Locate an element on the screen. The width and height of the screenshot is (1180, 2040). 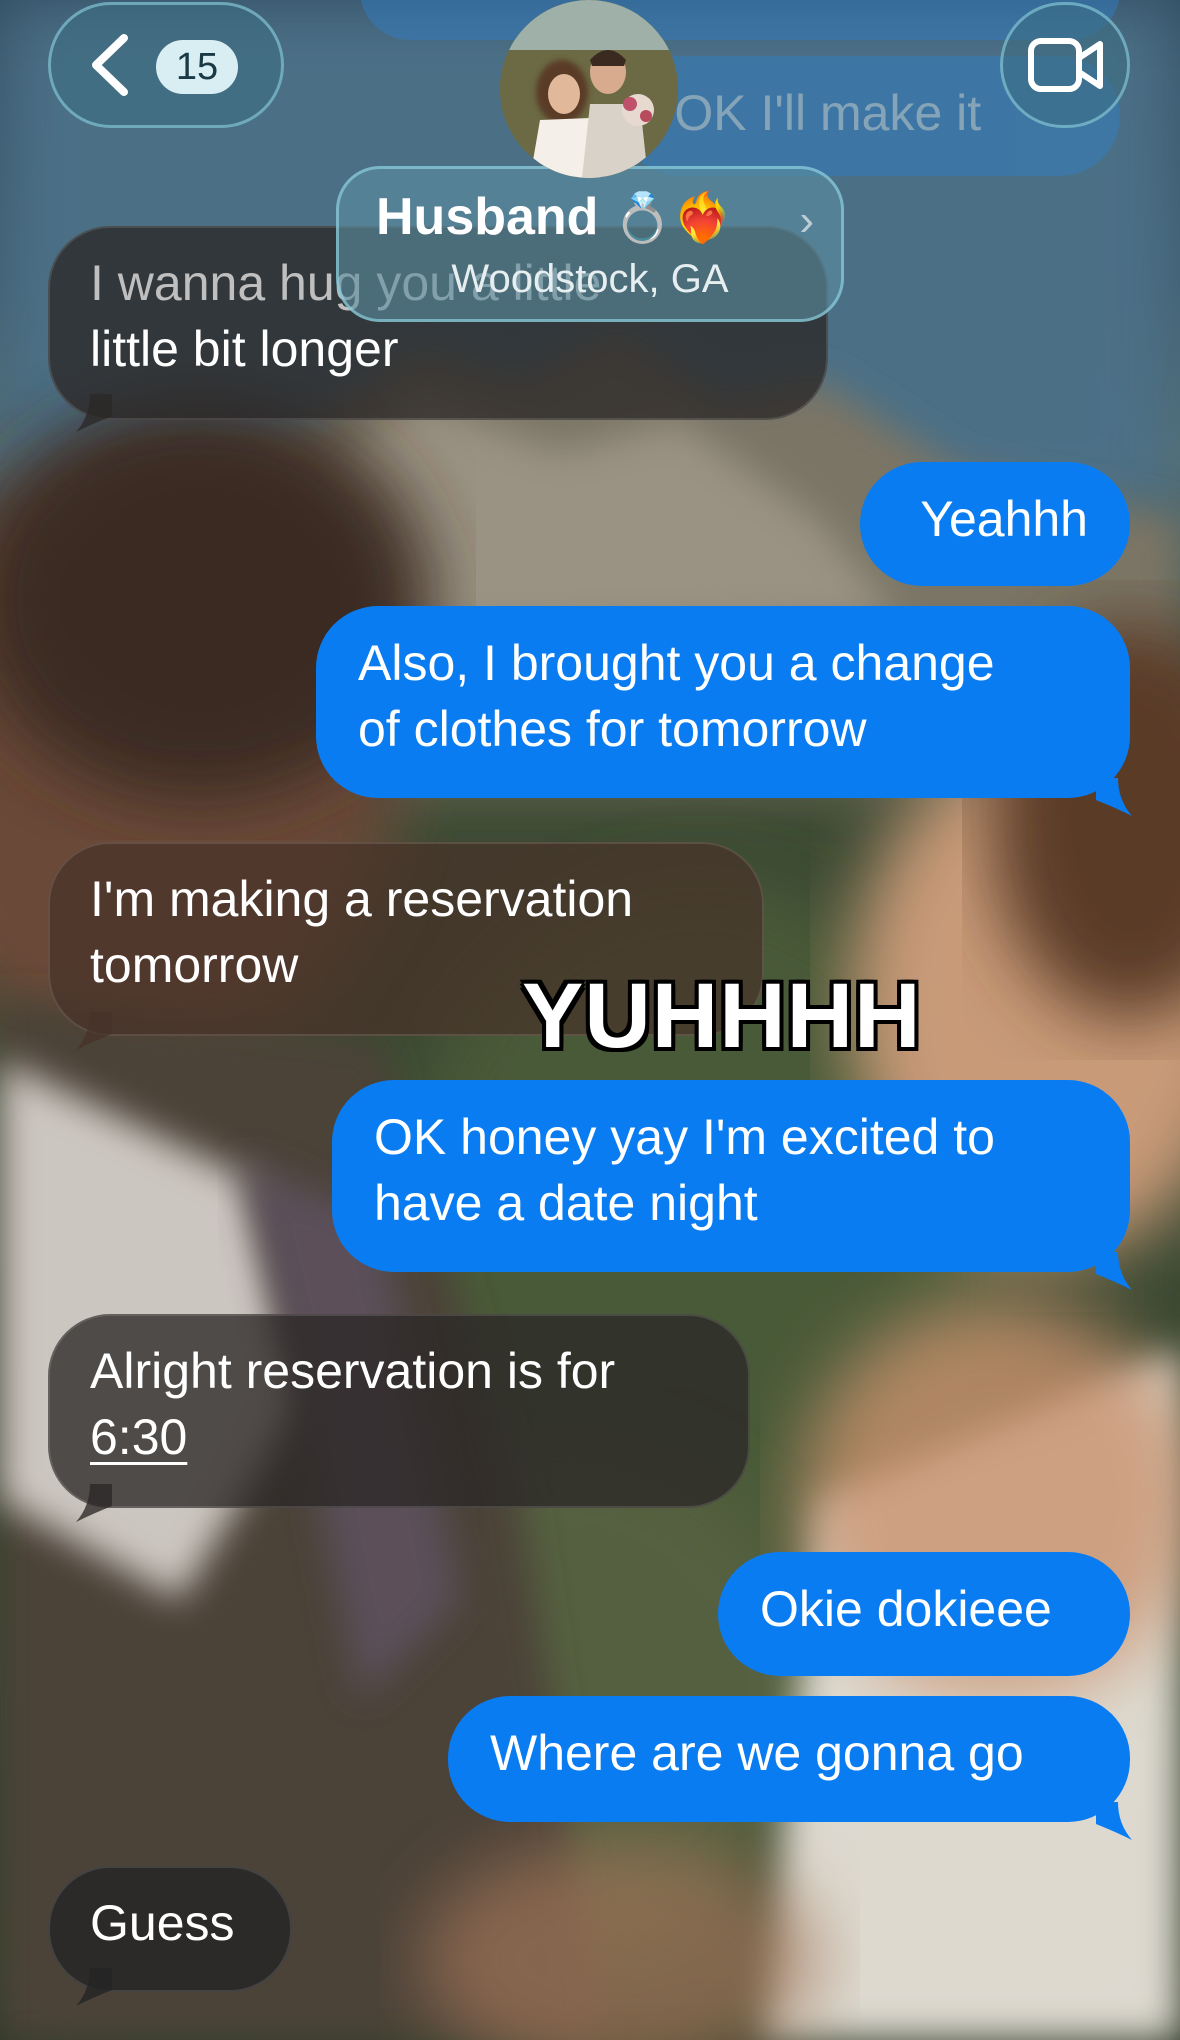
contact-avatar is located at coordinates (589, 89).